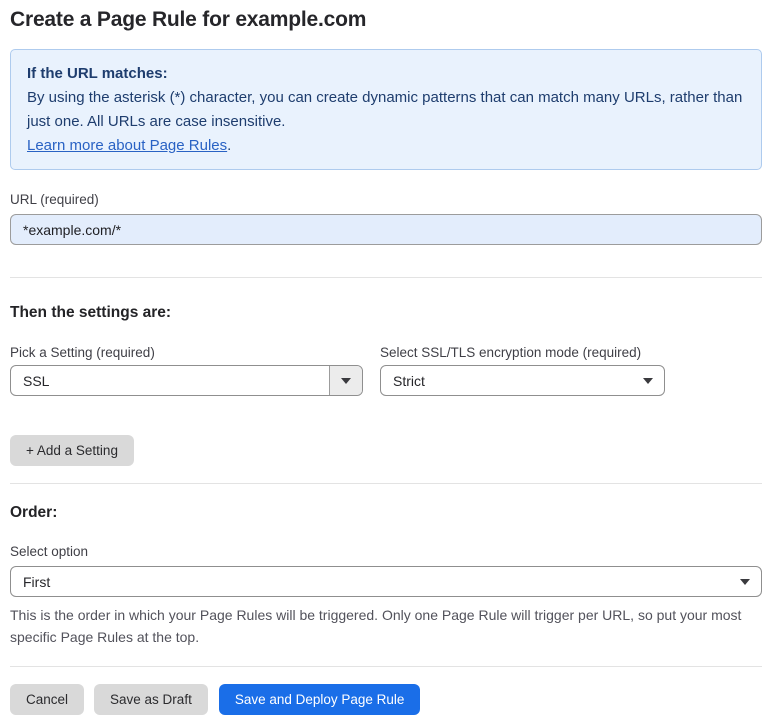  Describe the element at coordinates (36, 380) in the screenshot. I see `pick-setting-value: SSL` at that location.